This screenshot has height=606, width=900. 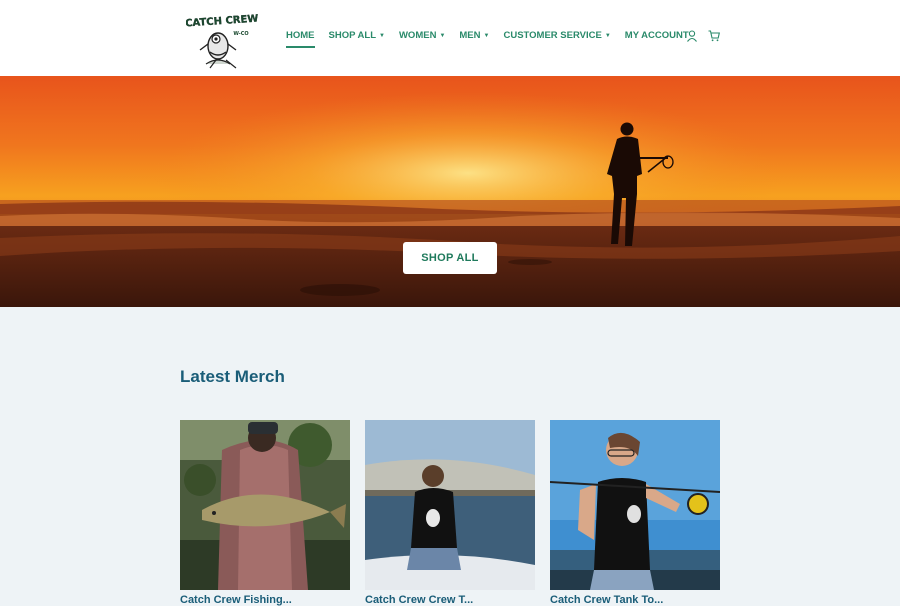 I want to click on nav-my-account-label: MY ACCOUNT, so click(x=656, y=35).